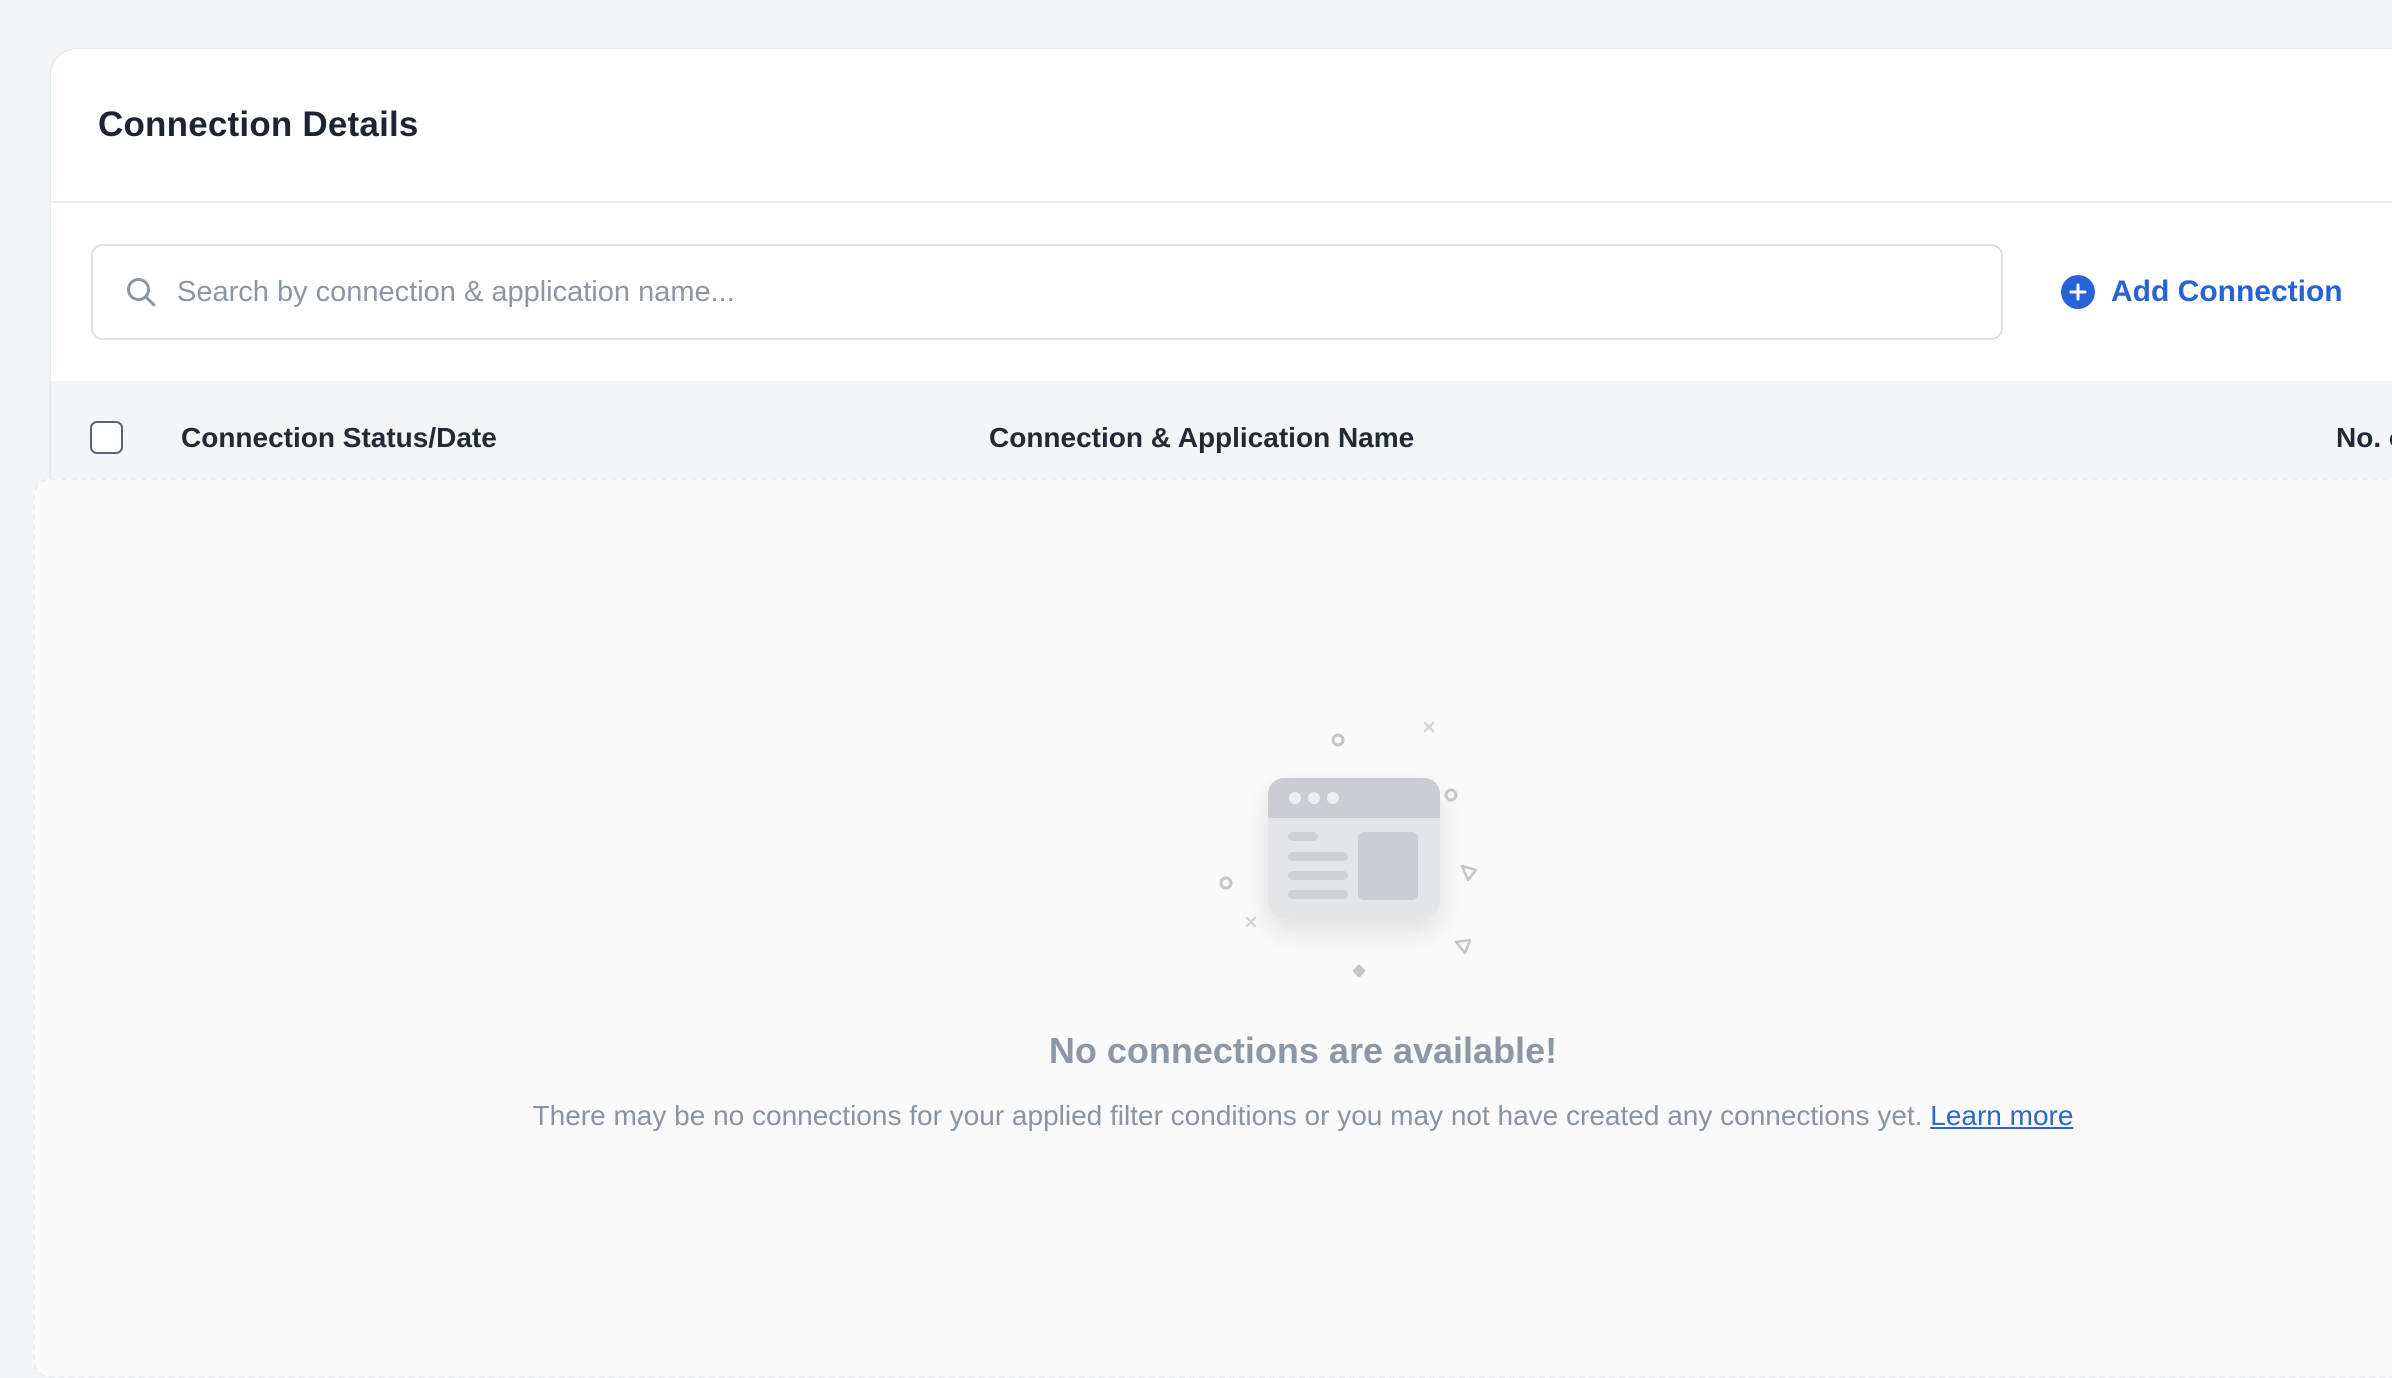 This screenshot has width=2392, height=1378. What do you see at coordinates (106, 437) in the screenshot?
I see `select-all-checkbox` at bounding box center [106, 437].